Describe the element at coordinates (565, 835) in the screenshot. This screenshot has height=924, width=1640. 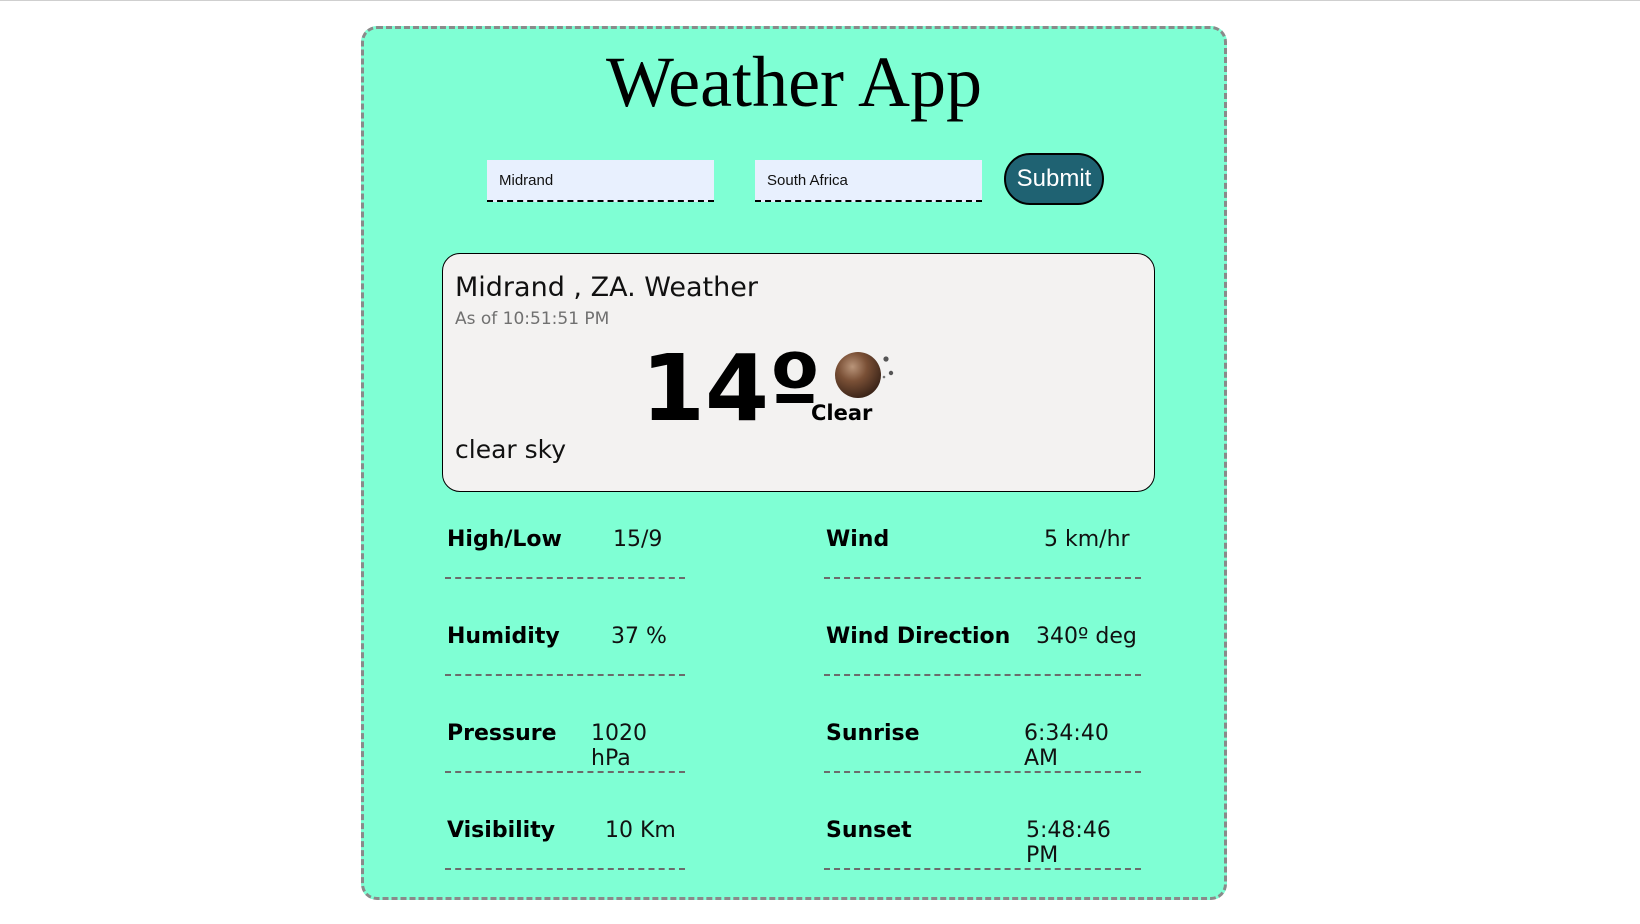
I see `stat-visibility: Visibility 10 Km` at that location.